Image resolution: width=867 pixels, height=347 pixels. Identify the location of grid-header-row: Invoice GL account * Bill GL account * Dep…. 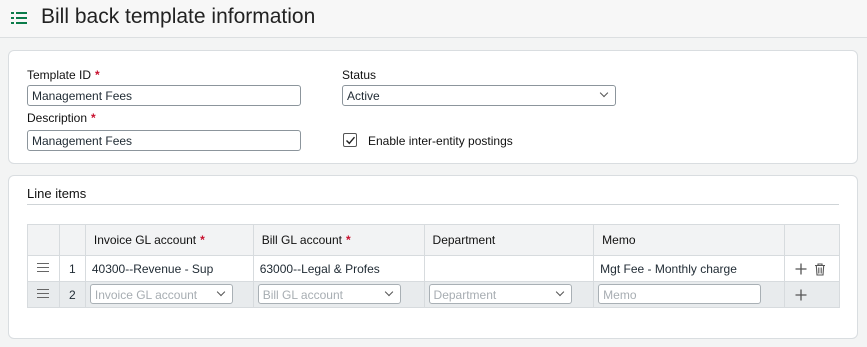
(433, 240).